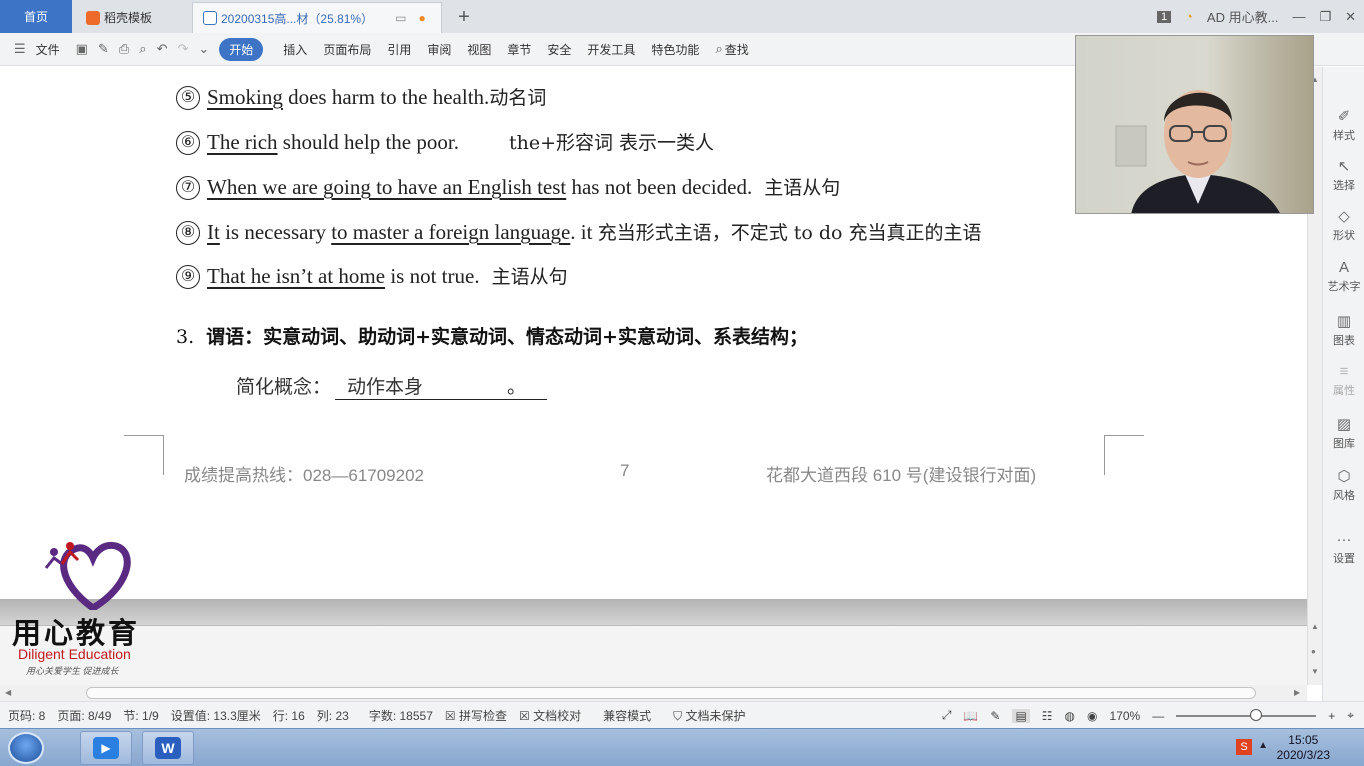 Image resolution: width=1364 pixels, height=766 pixels. I want to click on crop-mark-left, so click(144, 455).